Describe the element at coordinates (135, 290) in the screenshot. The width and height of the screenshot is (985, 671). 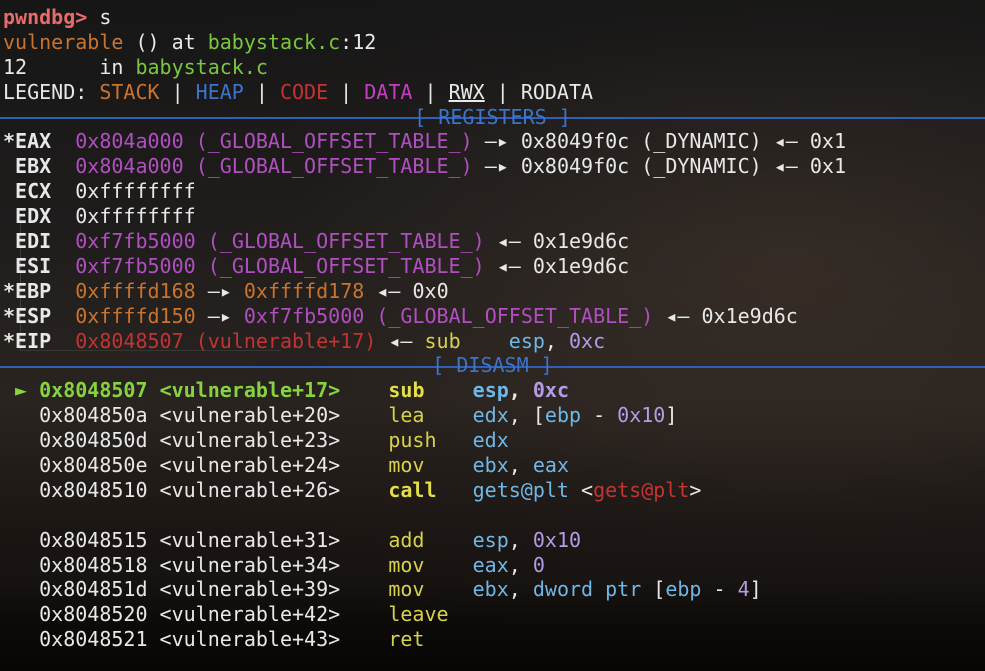
I see `register-value: 0xffffd168` at that location.